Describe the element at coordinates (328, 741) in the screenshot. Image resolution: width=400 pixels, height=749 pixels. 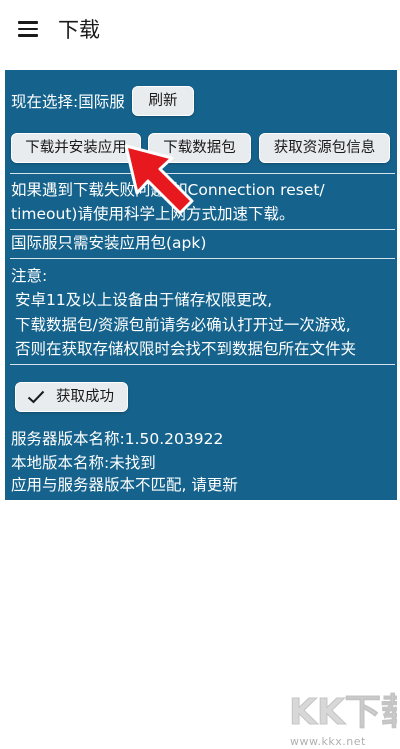
I see `watermark-site: www.kkx.net` at that location.